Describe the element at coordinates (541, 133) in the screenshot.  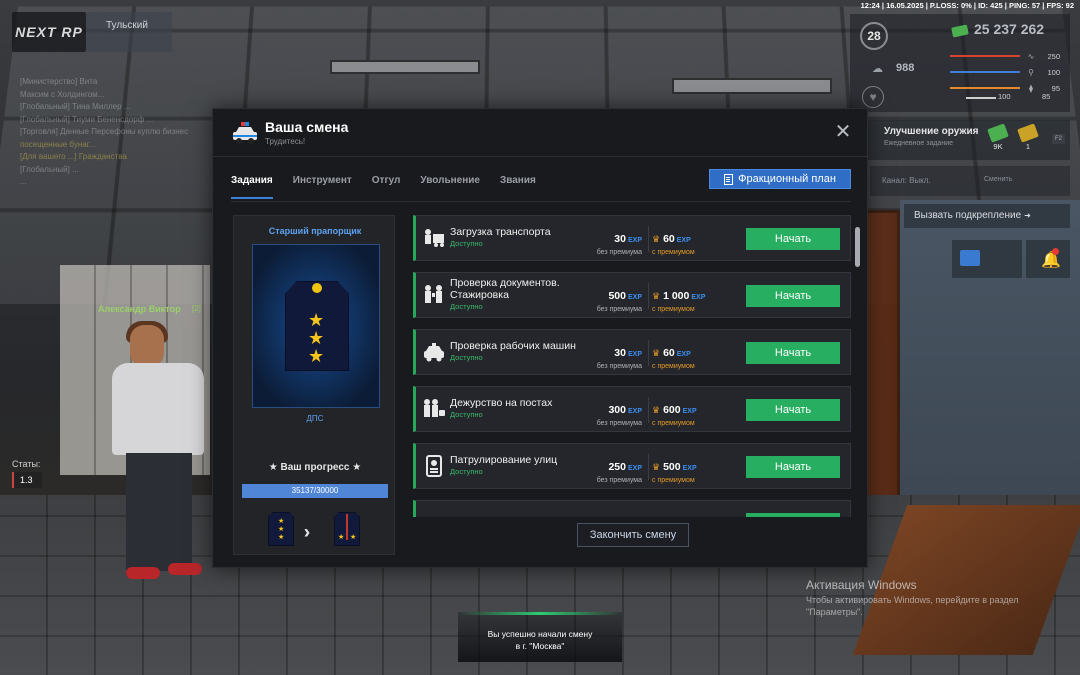
I see `modal-header: Ваша смена Трудитесь! ✕` at that location.